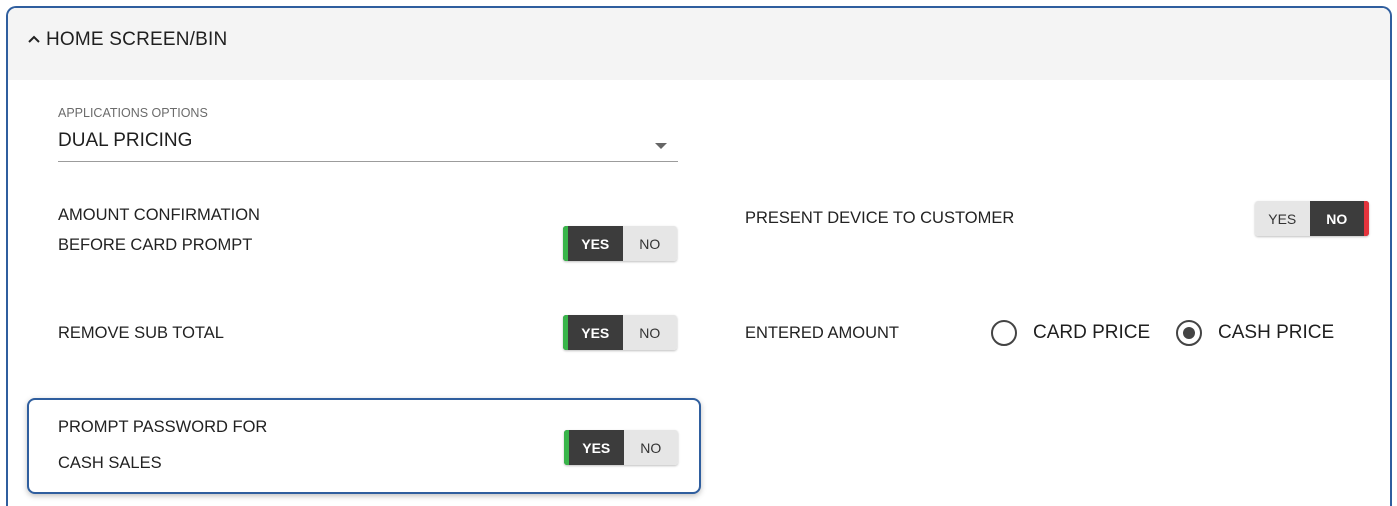 This screenshot has height=506, width=1397. What do you see at coordinates (368, 161) in the screenshot?
I see `select-underline` at bounding box center [368, 161].